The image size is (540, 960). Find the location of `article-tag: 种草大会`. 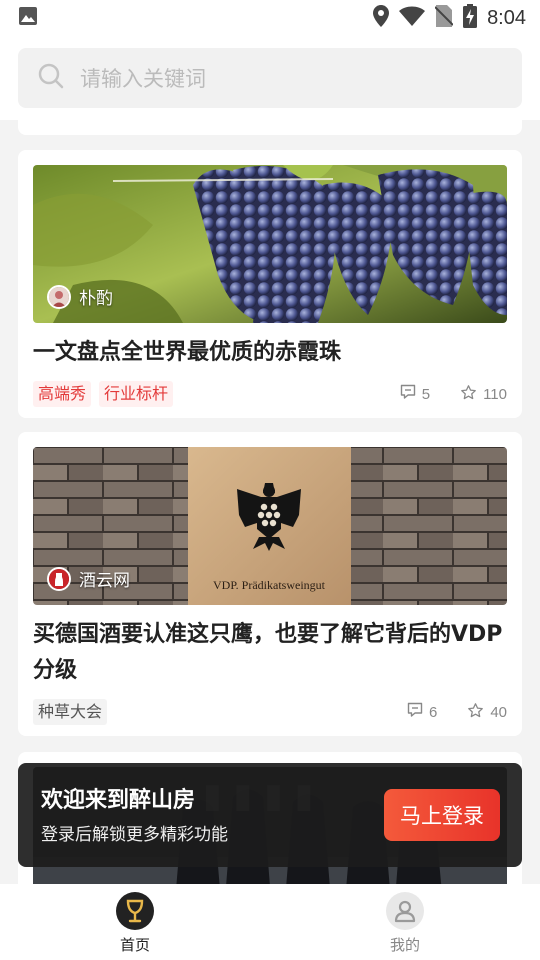

article-tag: 种草大会 is located at coordinates (70, 712).